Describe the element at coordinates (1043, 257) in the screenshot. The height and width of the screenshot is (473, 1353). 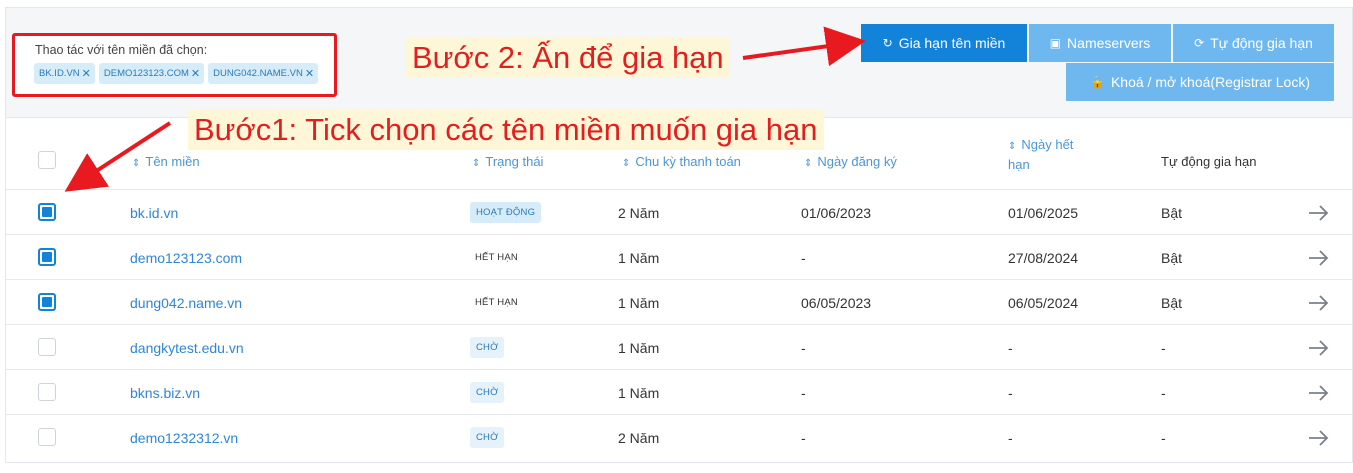
I see `expiry-date-cell: 27/08/2024` at that location.